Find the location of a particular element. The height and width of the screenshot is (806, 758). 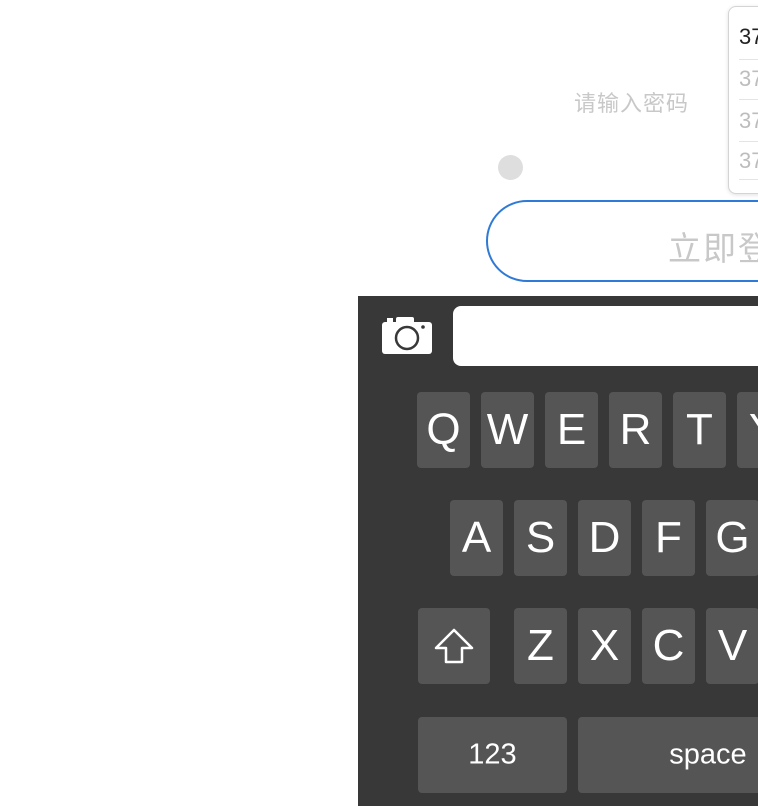

remember-radio is located at coordinates (510, 167).